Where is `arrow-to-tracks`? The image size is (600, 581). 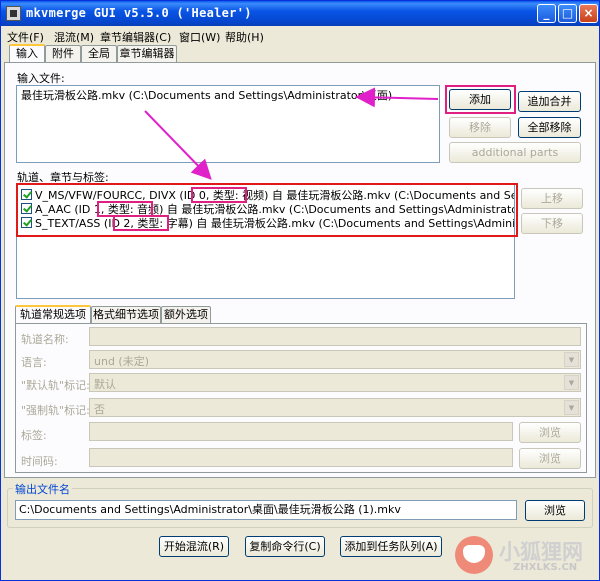
arrow-to-tracks is located at coordinates (178, 145).